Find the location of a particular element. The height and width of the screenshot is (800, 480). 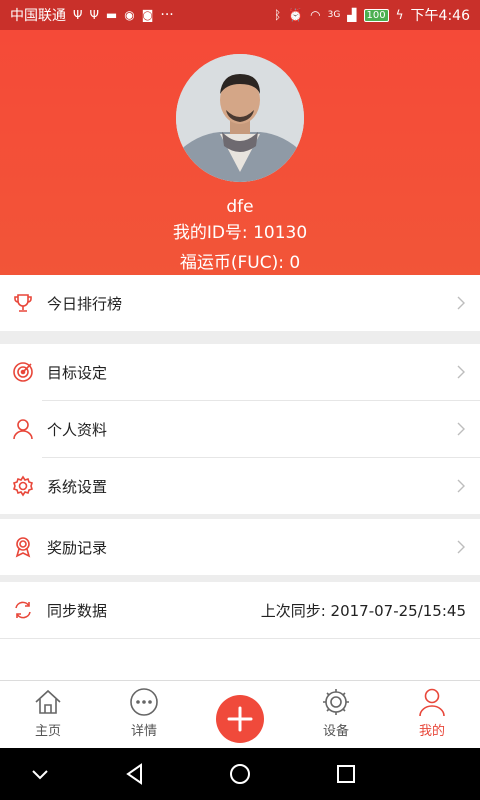

bottom-tab-bar: 主页 详情 设备 我的 is located at coordinates (240, 714).